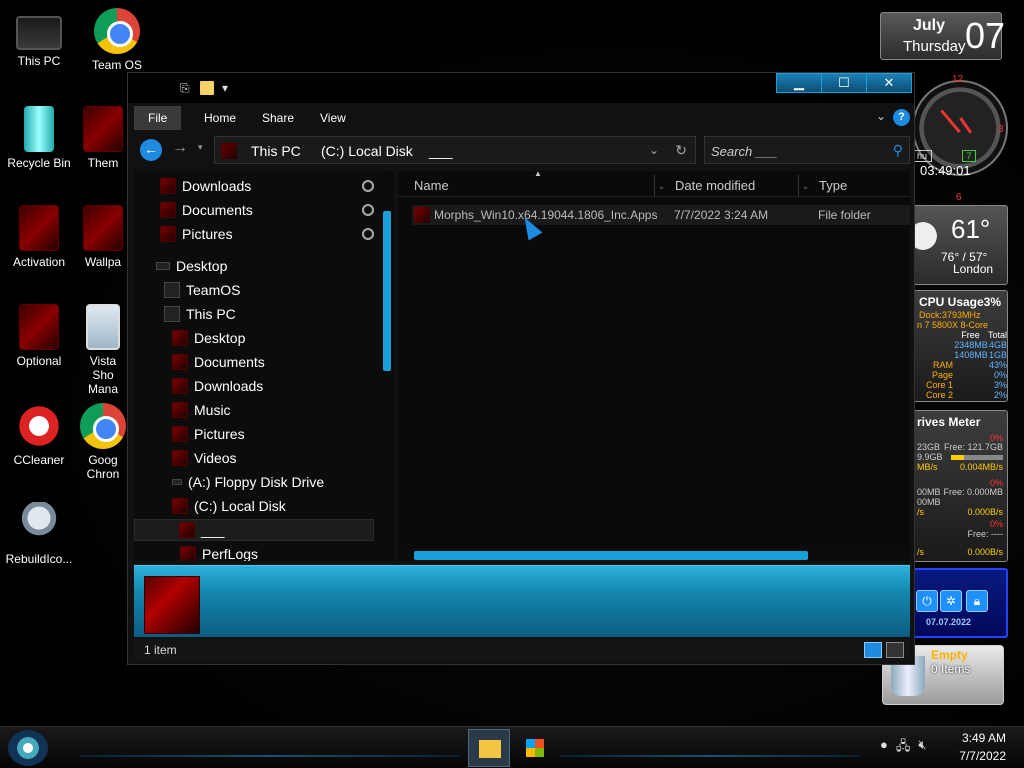 The width and height of the screenshot is (1024, 768). What do you see at coordinates (201, 410) in the screenshot?
I see `nav-item-music: Music` at bounding box center [201, 410].